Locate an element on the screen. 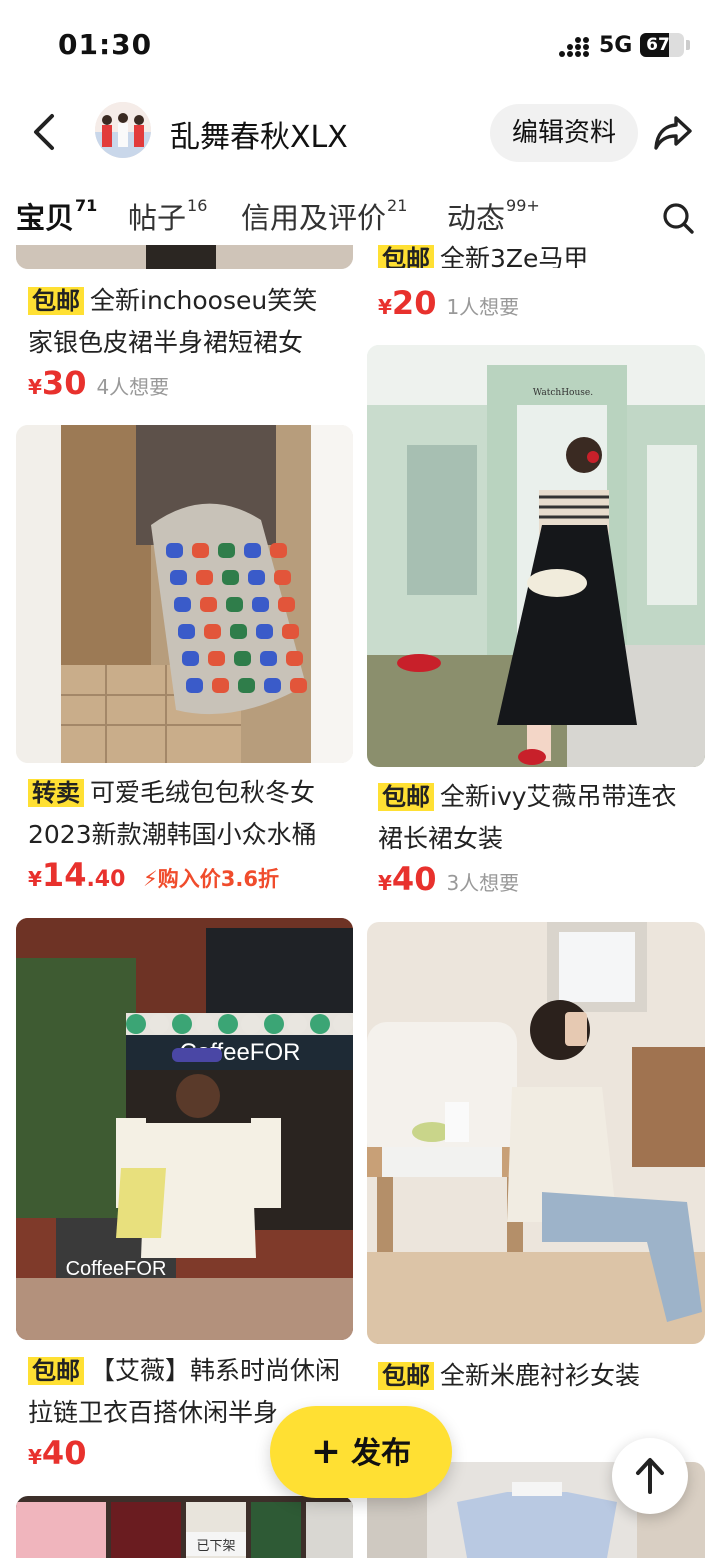  search-icon is located at coordinates (678, 218).